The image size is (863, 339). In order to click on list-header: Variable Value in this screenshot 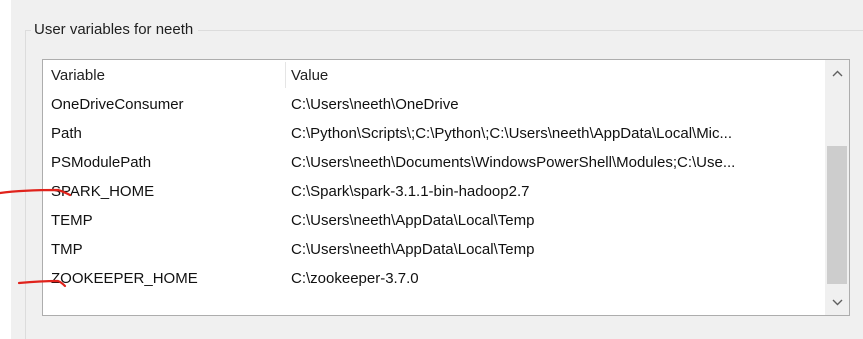, I will do `click(434, 75)`.